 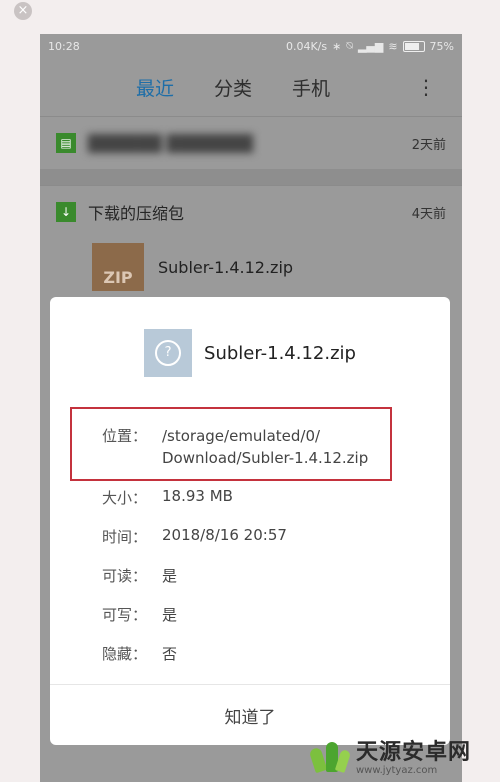 I want to click on dialog-title: Subler-1.4.12.zip, so click(x=280, y=353).